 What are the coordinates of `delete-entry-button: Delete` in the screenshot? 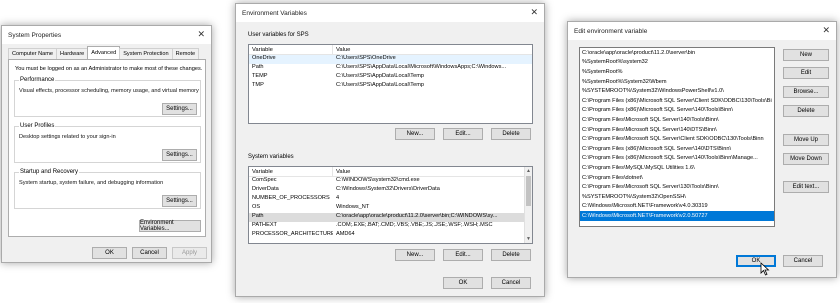 It's located at (806, 111).